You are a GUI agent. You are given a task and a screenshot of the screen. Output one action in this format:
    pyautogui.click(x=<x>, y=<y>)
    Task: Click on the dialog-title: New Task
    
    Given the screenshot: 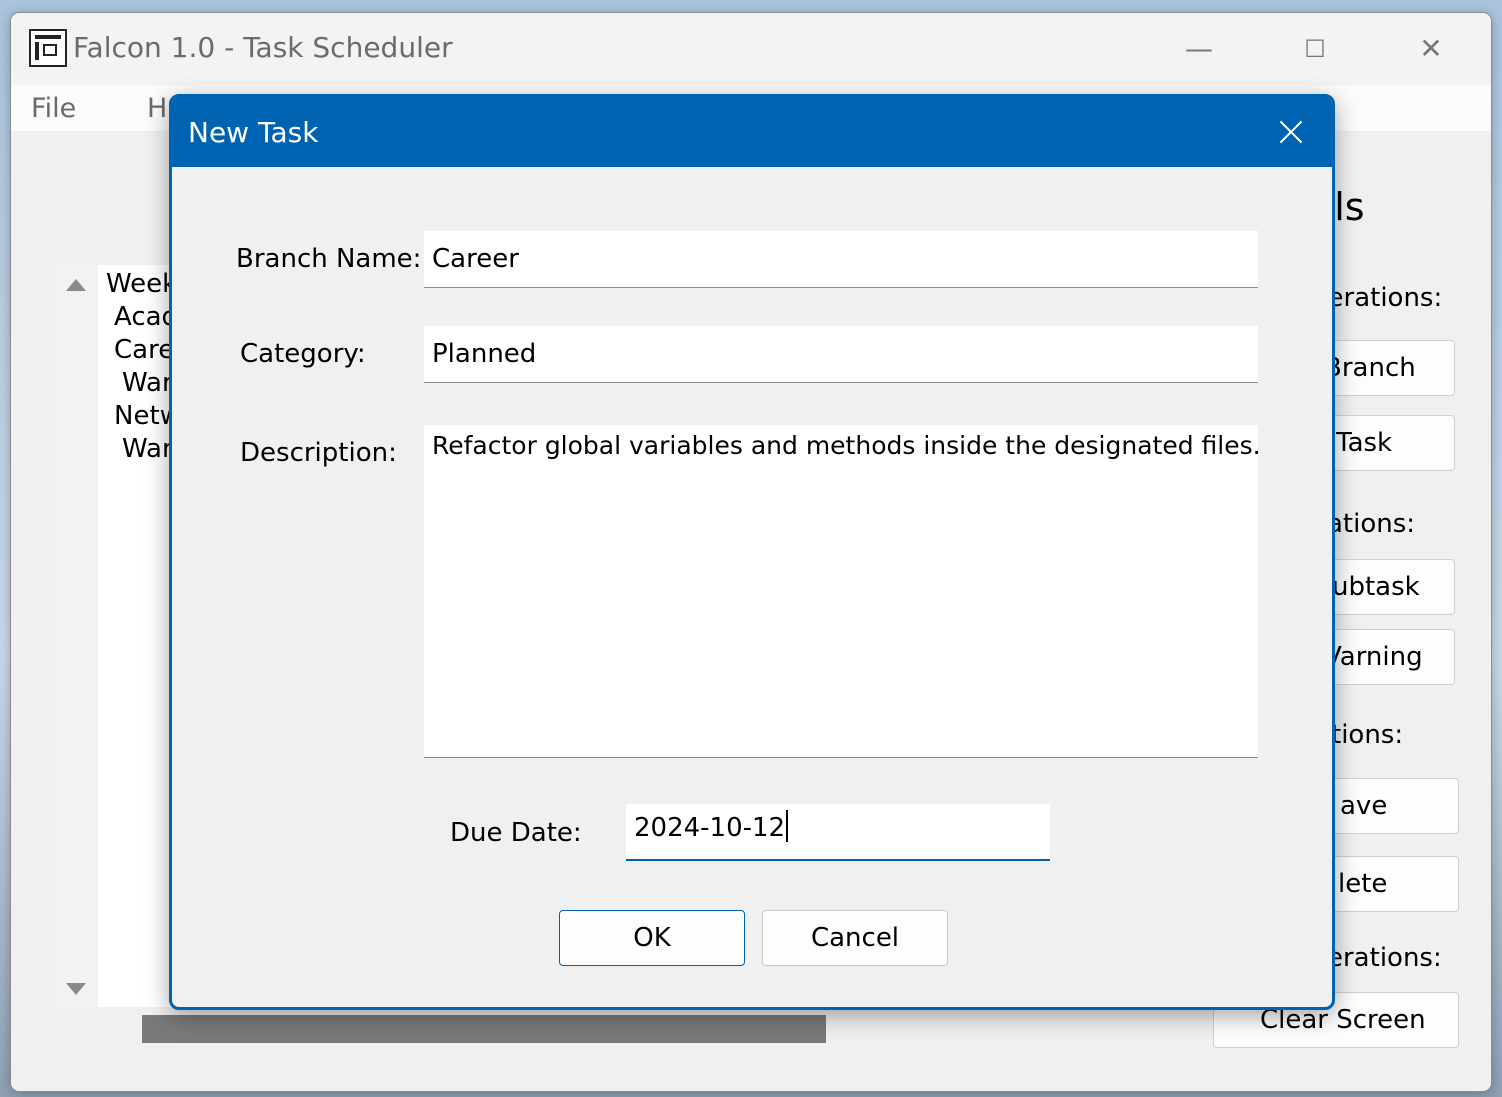 What is the action you would take?
    pyautogui.click(x=253, y=132)
    